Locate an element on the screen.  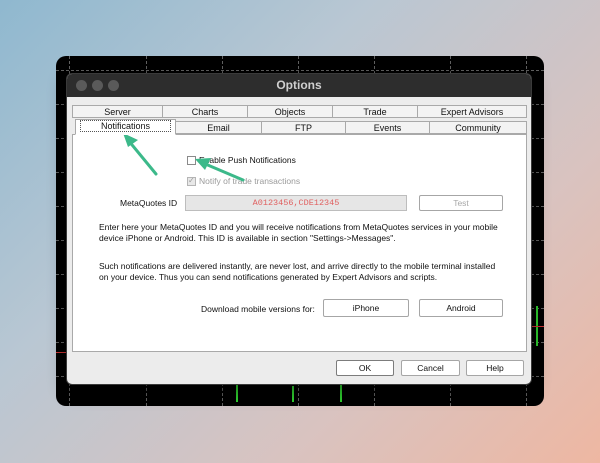
tab-label: Trade is located at coordinates (375, 112).